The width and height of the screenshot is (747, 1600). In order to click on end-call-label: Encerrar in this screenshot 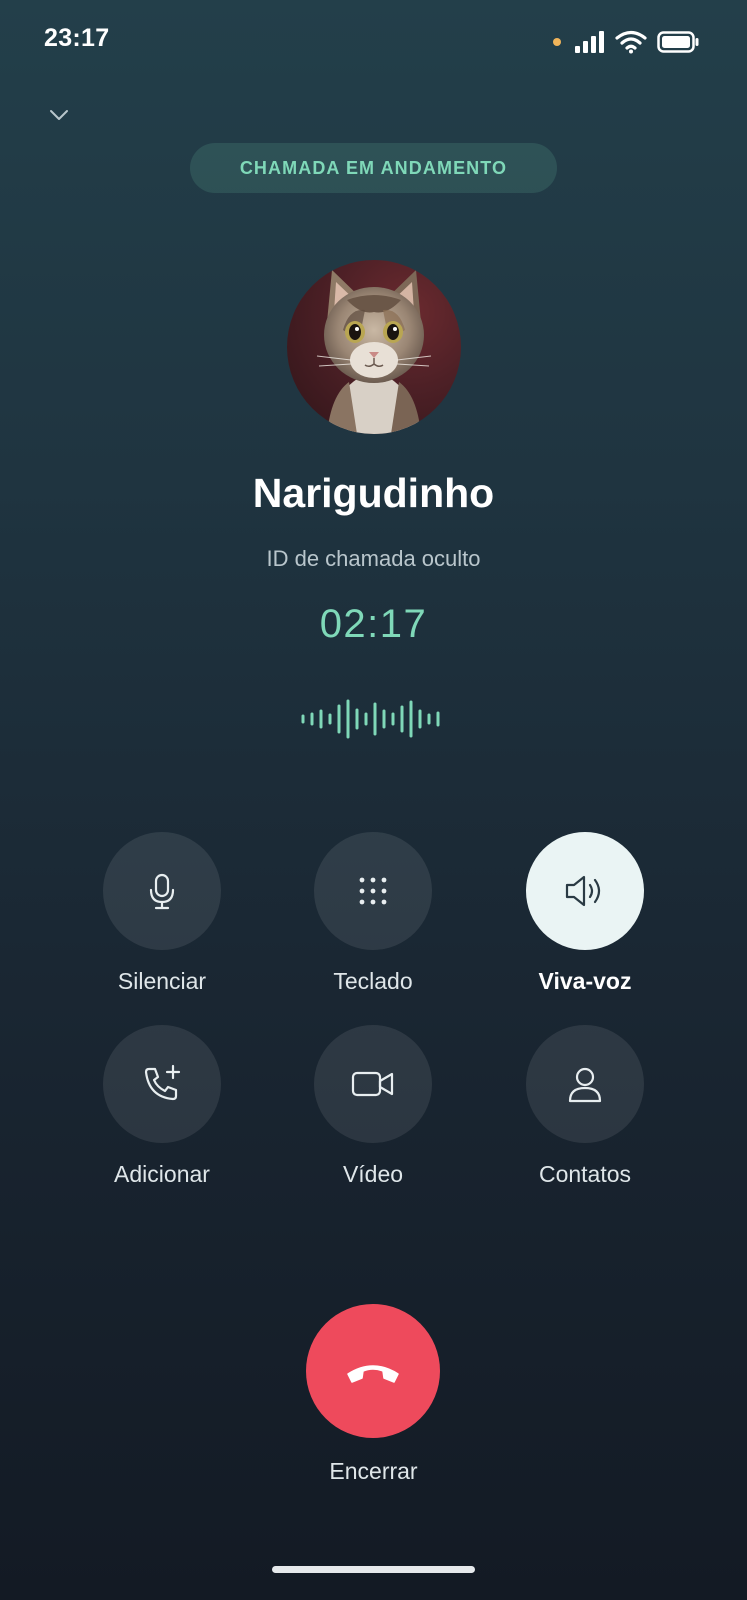, I will do `click(373, 1471)`.